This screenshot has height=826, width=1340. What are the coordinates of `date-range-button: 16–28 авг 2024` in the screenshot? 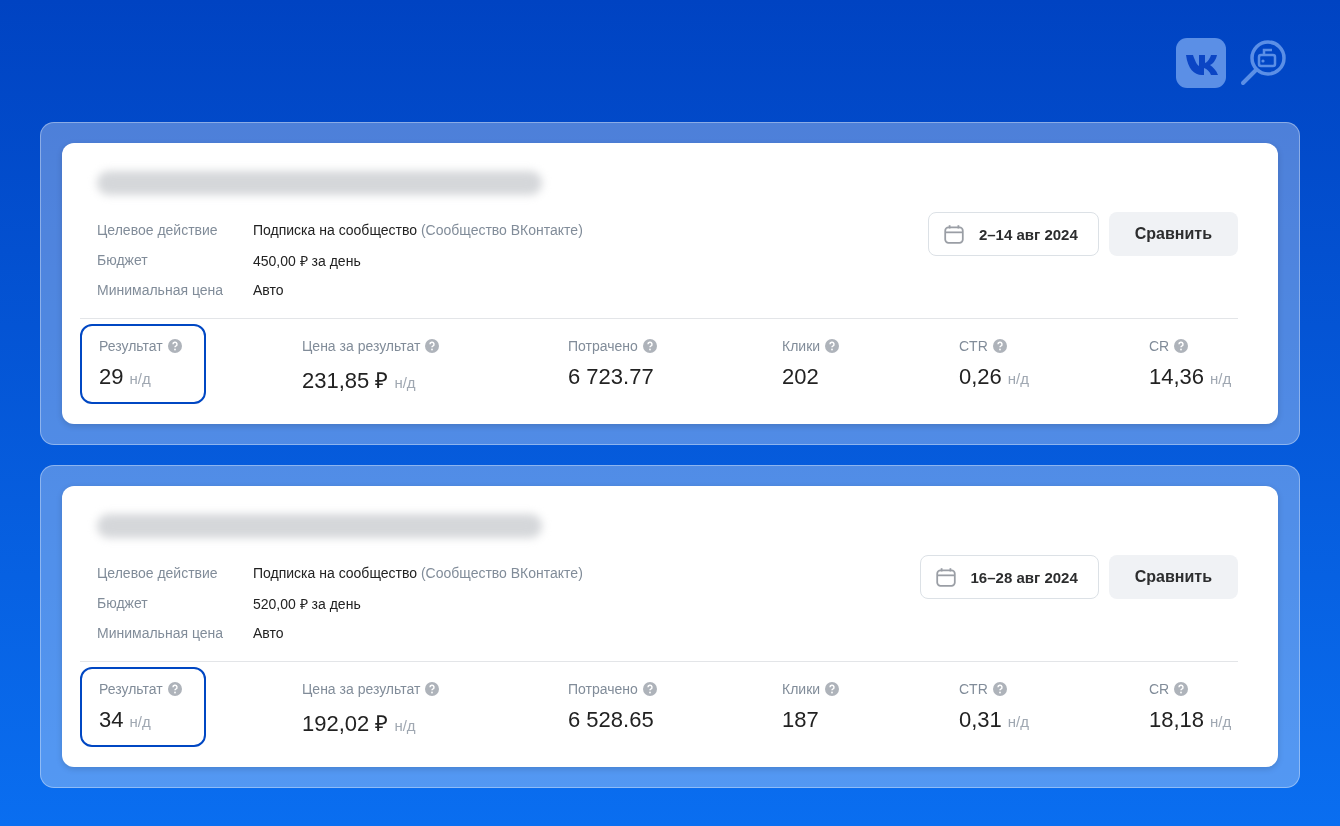 It's located at (1009, 577).